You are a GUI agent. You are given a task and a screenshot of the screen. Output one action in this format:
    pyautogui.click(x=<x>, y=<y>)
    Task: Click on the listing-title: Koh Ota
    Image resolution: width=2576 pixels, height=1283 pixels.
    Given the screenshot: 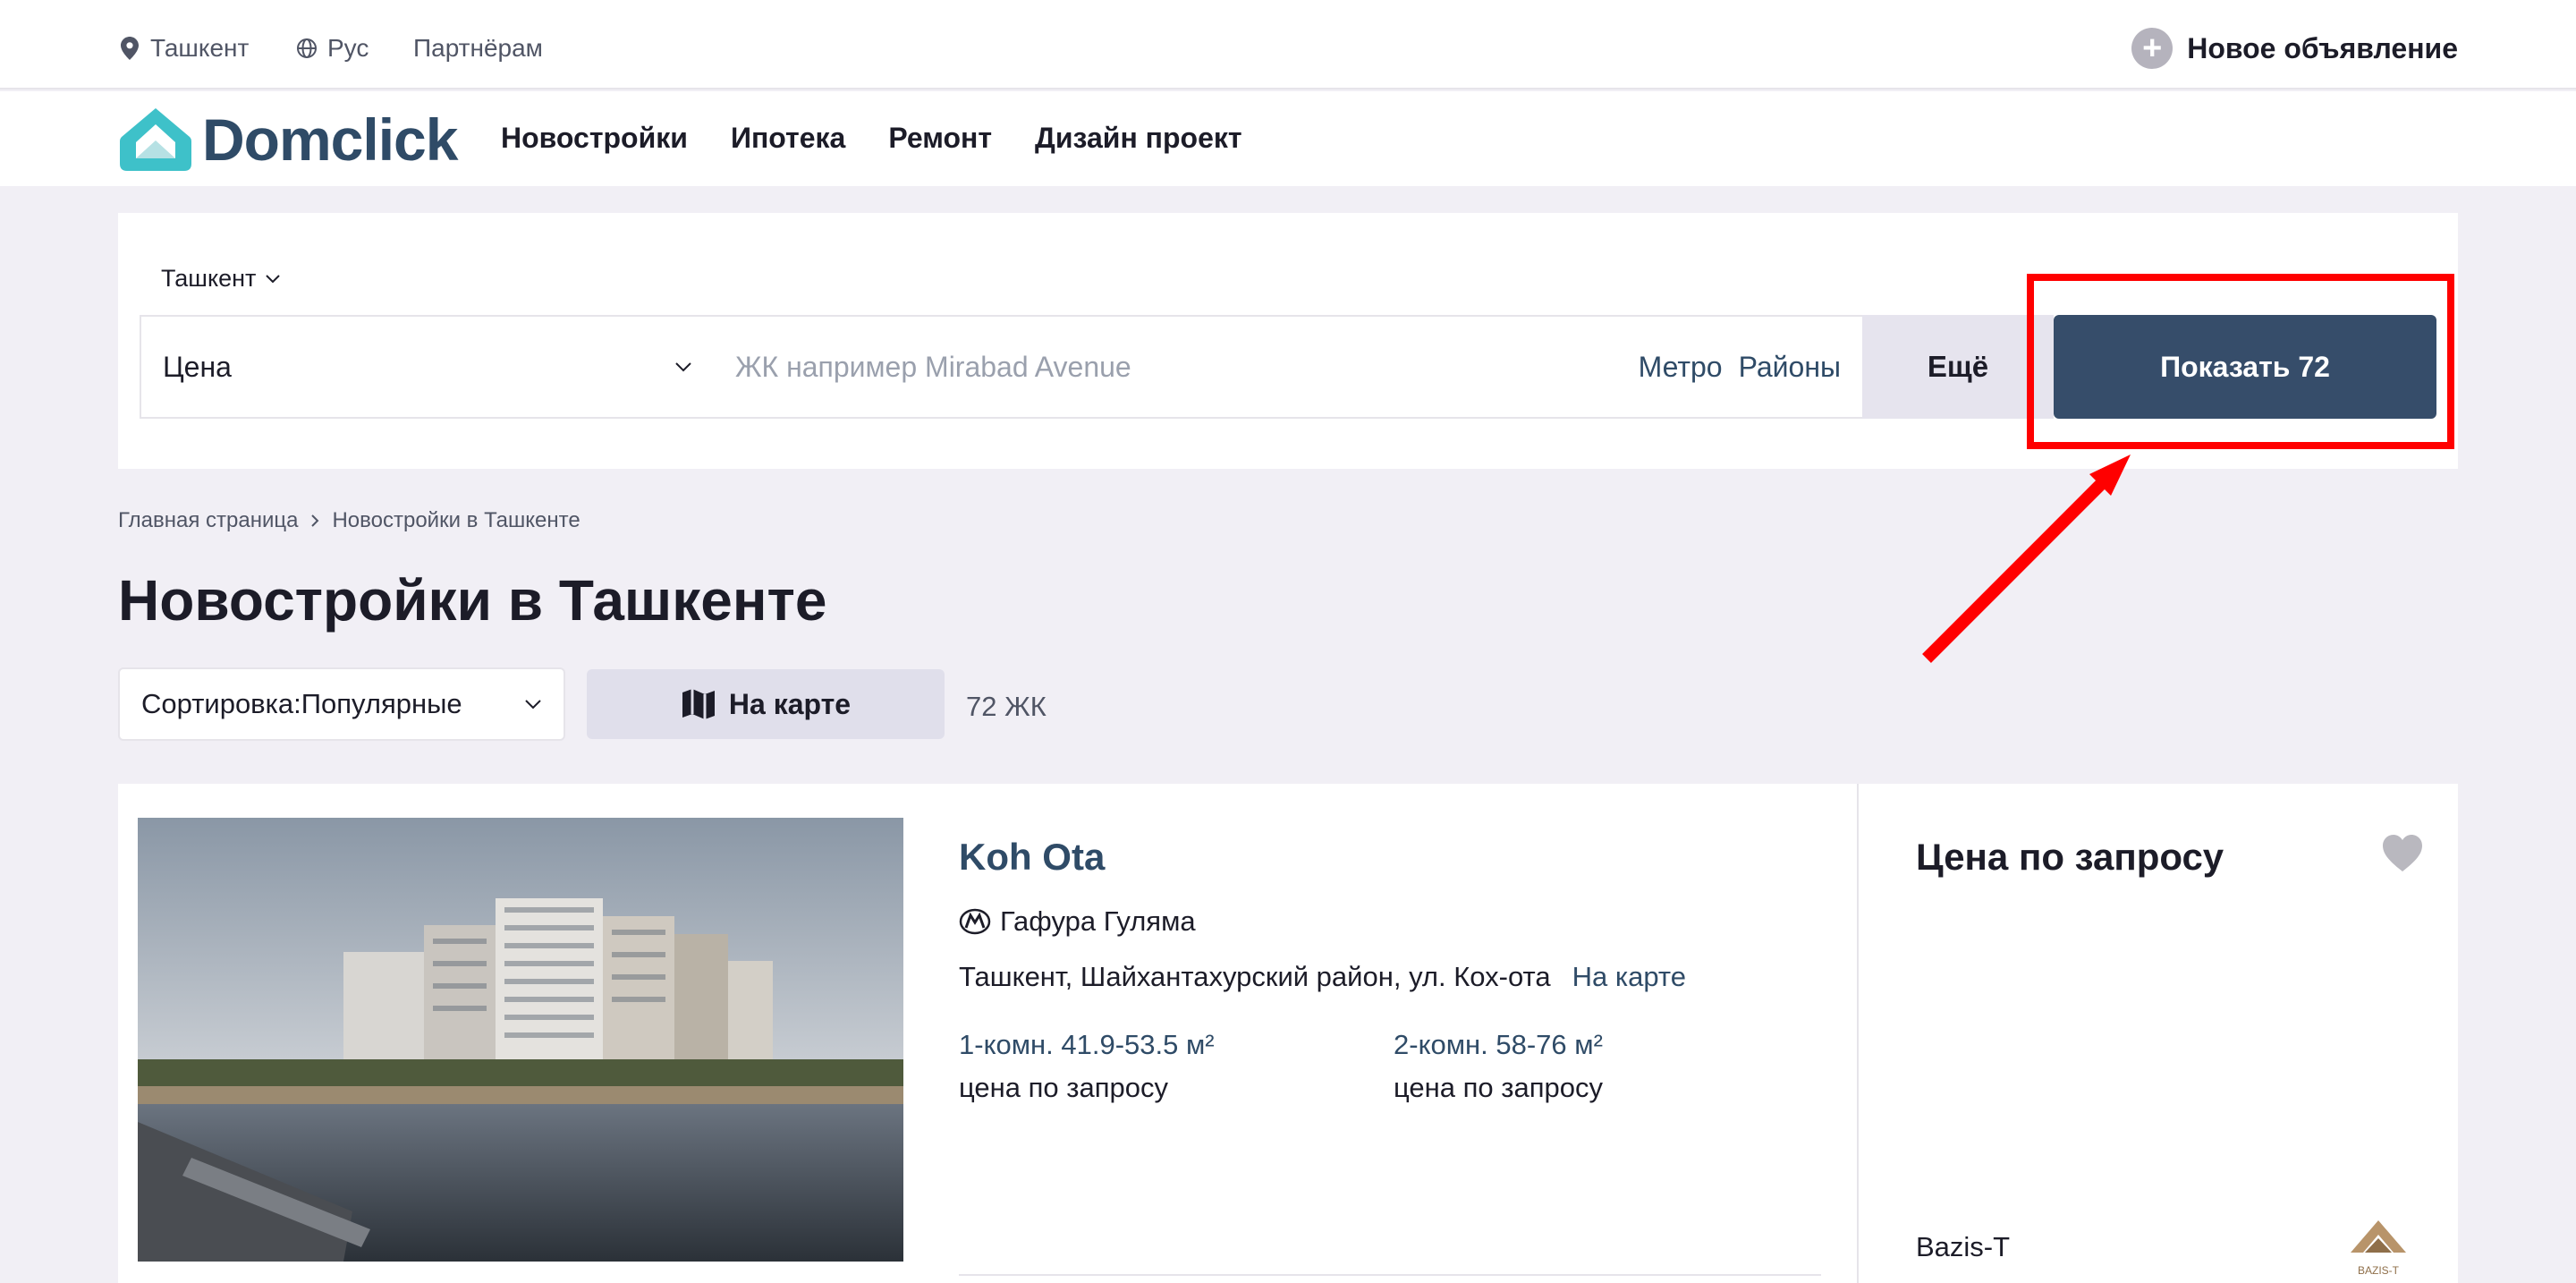 What is the action you would take?
    pyautogui.click(x=1415, y=857)
    